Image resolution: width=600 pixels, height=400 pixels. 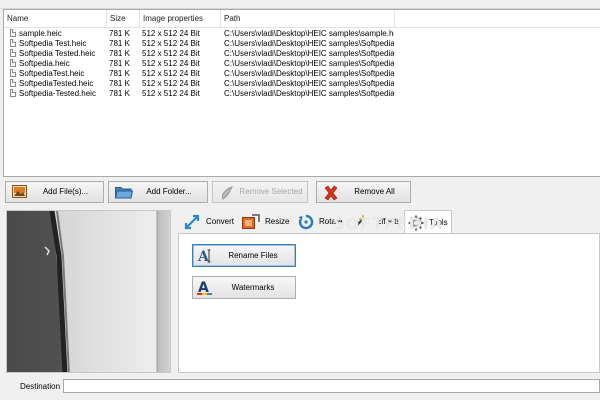 What do you see at coordinates (57, 93) in the screenshot?
I see `file-name: Softpedia-Tested.heic` at bounding box center [57, 93].